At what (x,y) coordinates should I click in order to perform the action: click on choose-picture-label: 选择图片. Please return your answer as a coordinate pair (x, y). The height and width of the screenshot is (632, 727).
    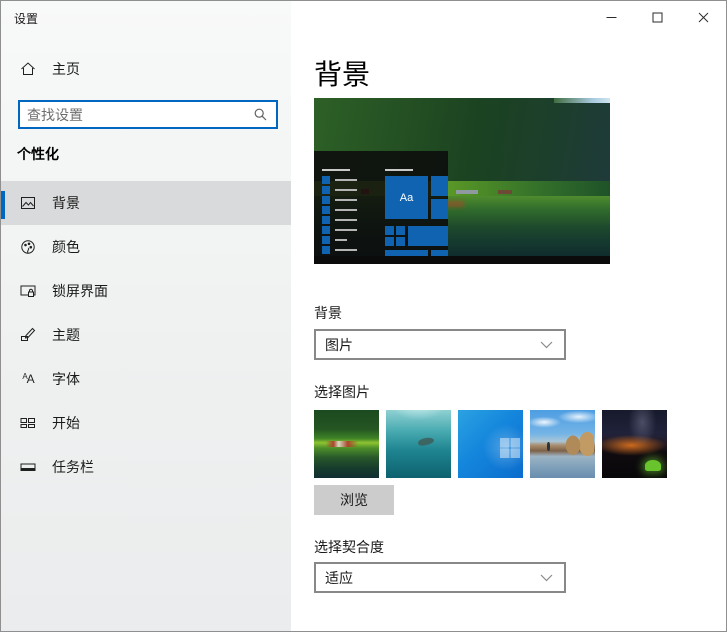
    Looking at the image, I should click on (342, 392).